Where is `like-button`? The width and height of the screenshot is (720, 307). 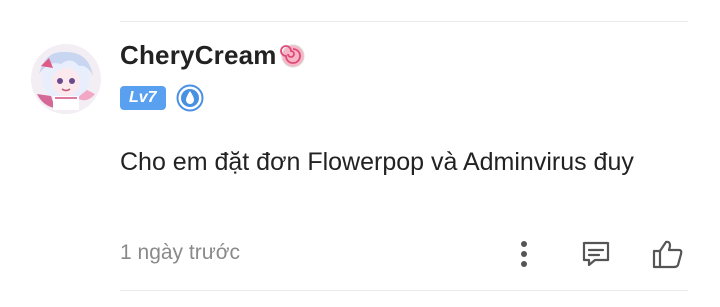 like-button is located at coordinates (668, 254).